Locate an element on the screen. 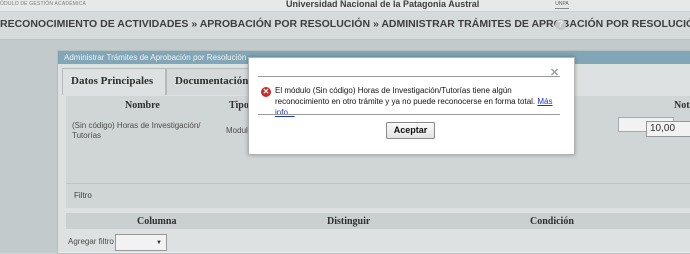 The image size is (690, 254). close-icon: ✕ is located at coordinates (554, 73).